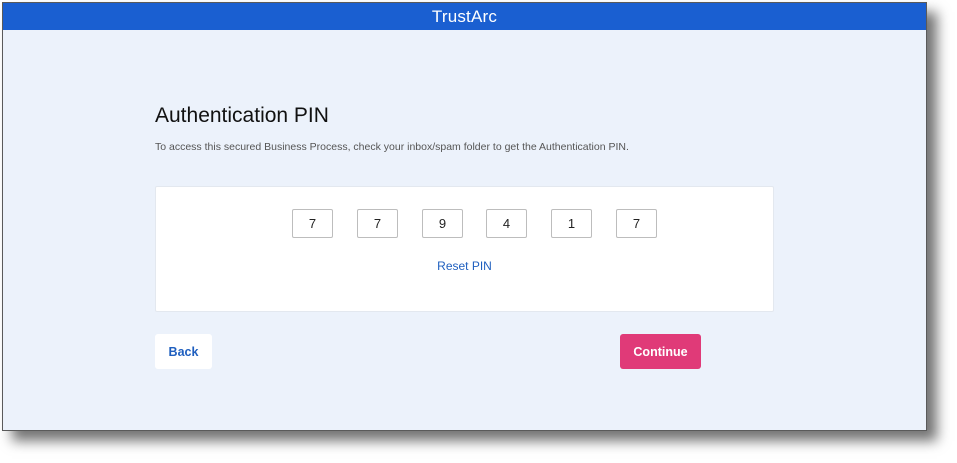 This screenshot has height=463, width=957. Describe the element at coordinates (183, 351) in the screenshot. I see `back-button: Back` at that location.